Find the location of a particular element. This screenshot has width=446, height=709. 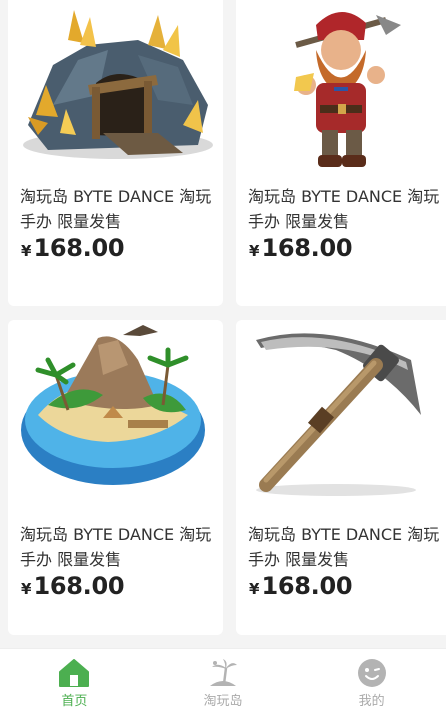

home-icon is located at coordinates (74, 673).